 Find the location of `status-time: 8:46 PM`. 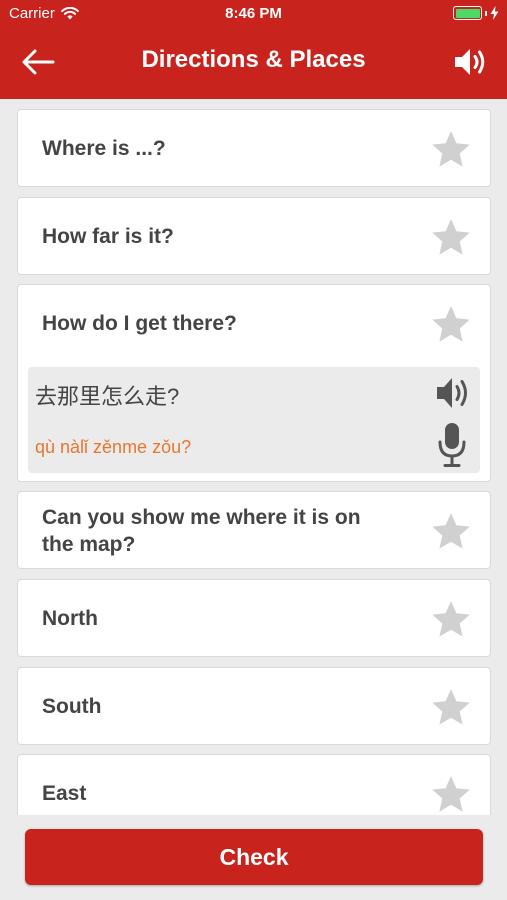

status-time: 8:46 PM is located at coordinates (253, 13).